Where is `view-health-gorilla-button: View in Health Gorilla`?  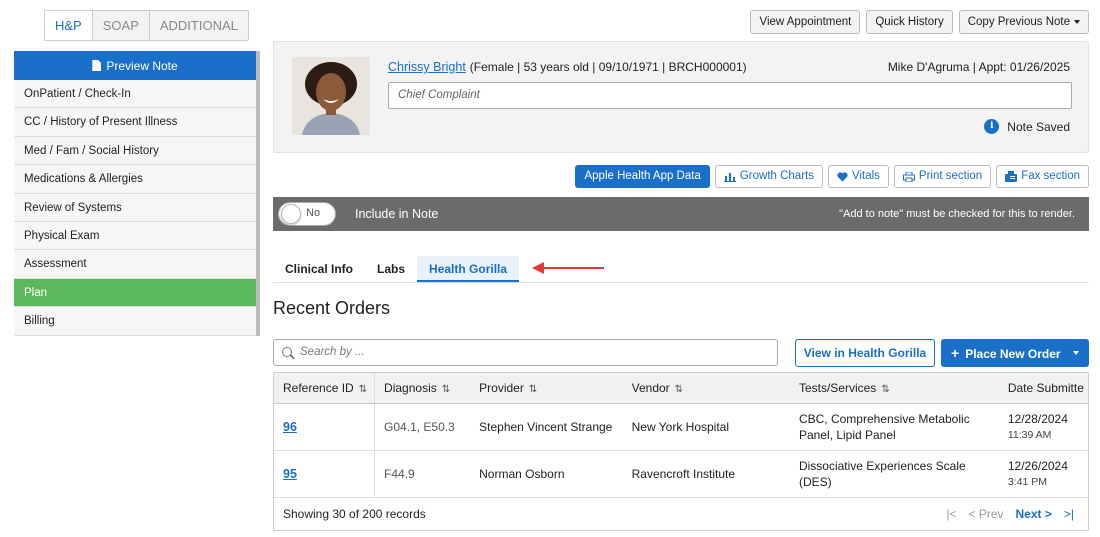 view-health-gorilla-button: View in Health Gorilla is located at coordinates (865, 353).